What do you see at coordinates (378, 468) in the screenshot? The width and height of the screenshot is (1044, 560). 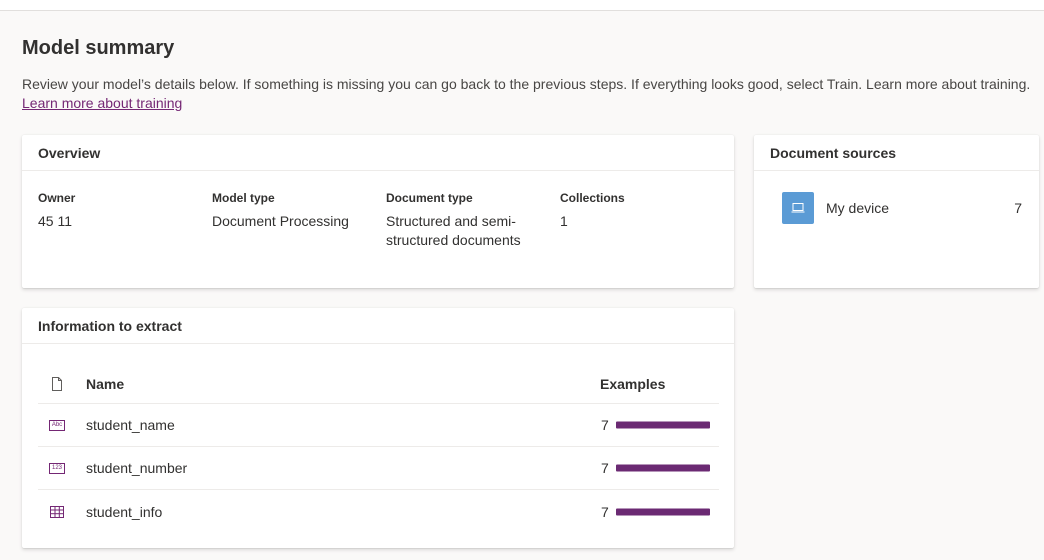 I see `table-row: 123 student_number 7` at bounding box center [378, 468].